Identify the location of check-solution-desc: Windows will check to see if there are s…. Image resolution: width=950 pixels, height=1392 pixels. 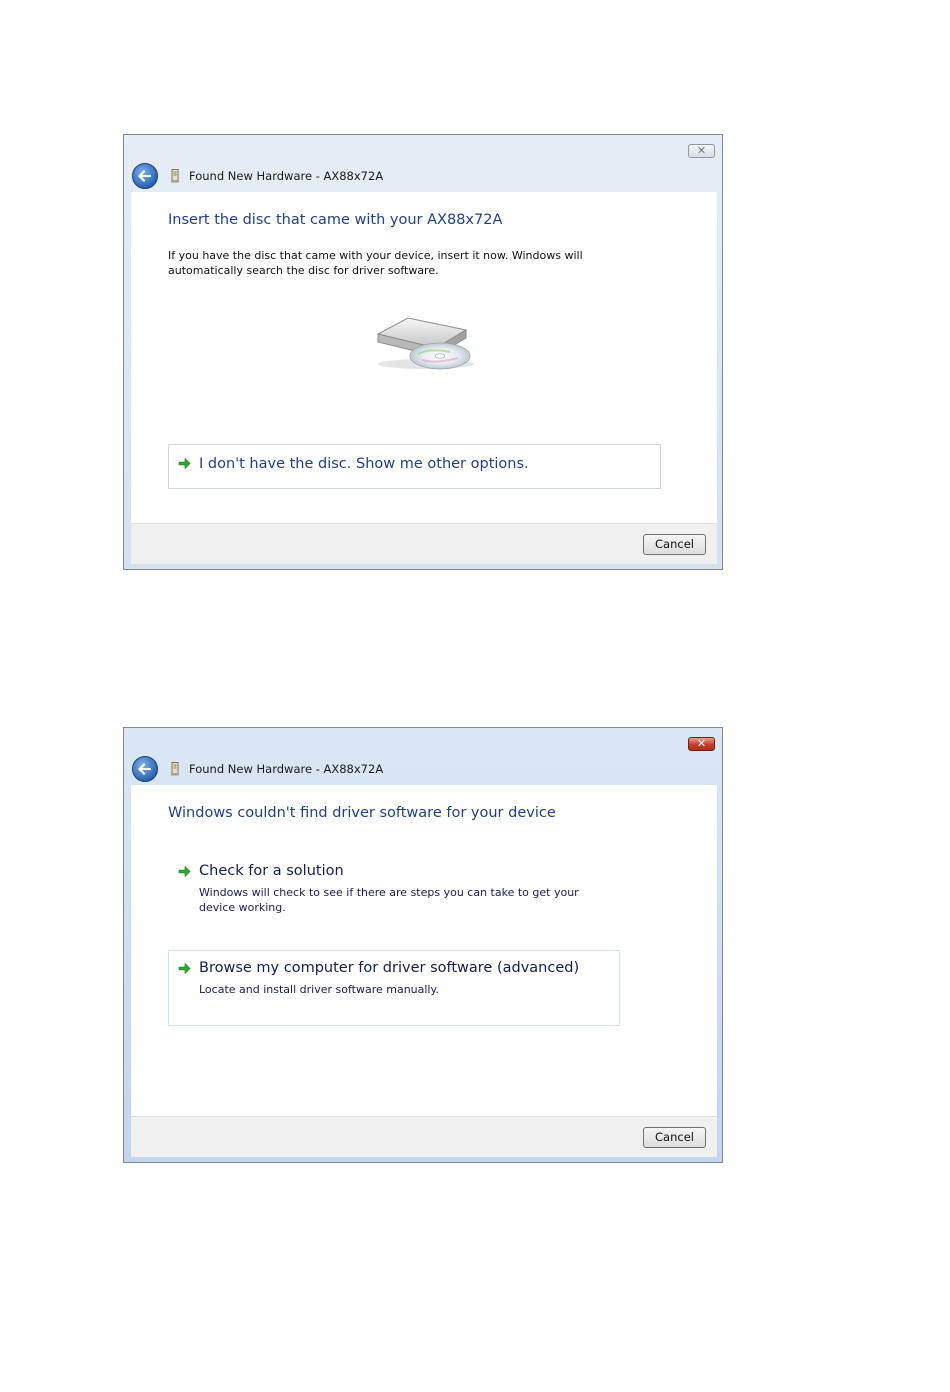
(389, 900).